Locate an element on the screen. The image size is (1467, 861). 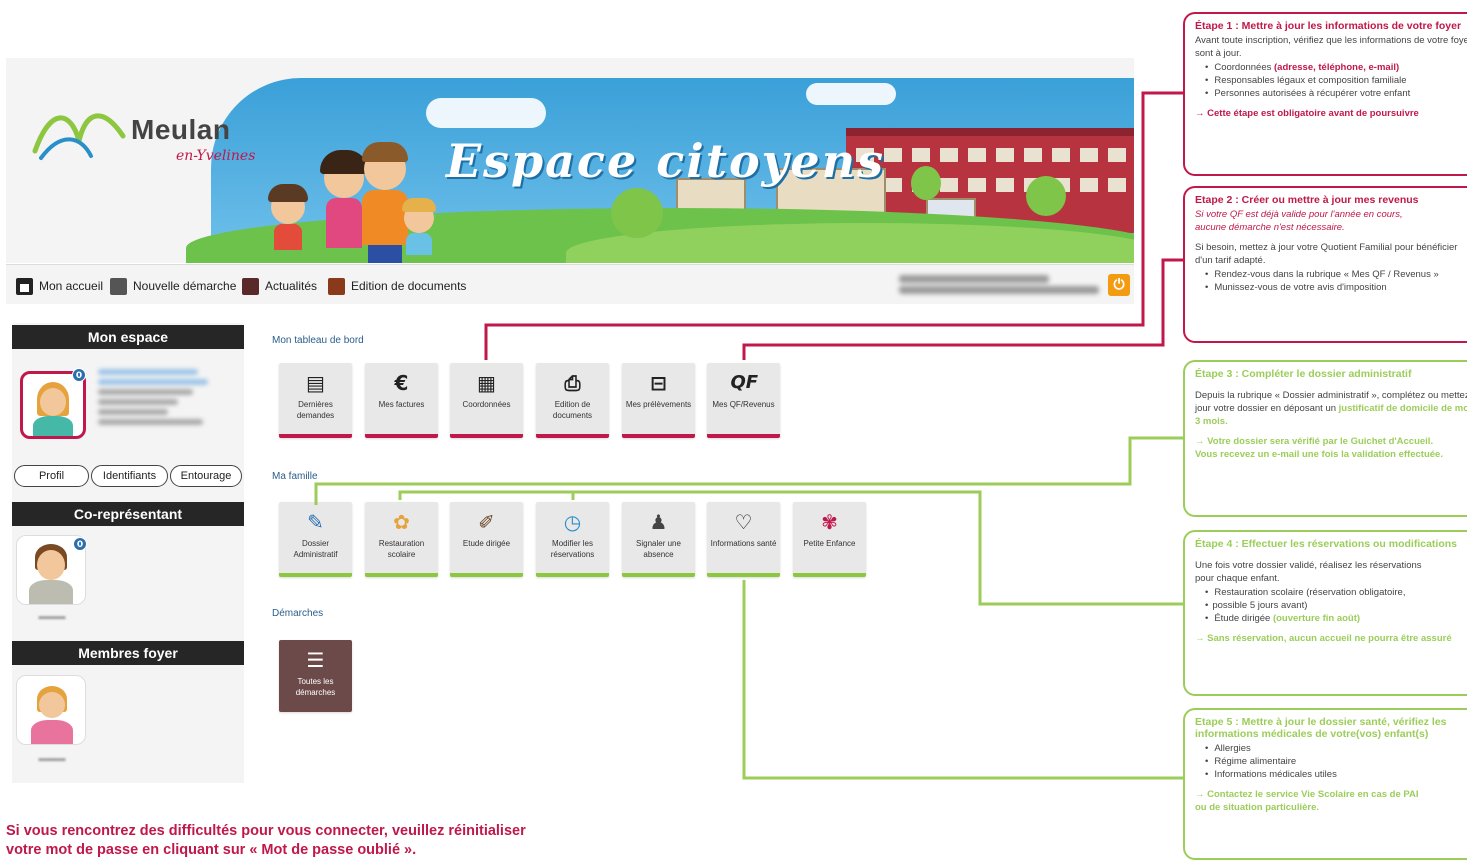
tile-all-requests: ☰ Toutes les démarches is located at coordinates (315, 676).